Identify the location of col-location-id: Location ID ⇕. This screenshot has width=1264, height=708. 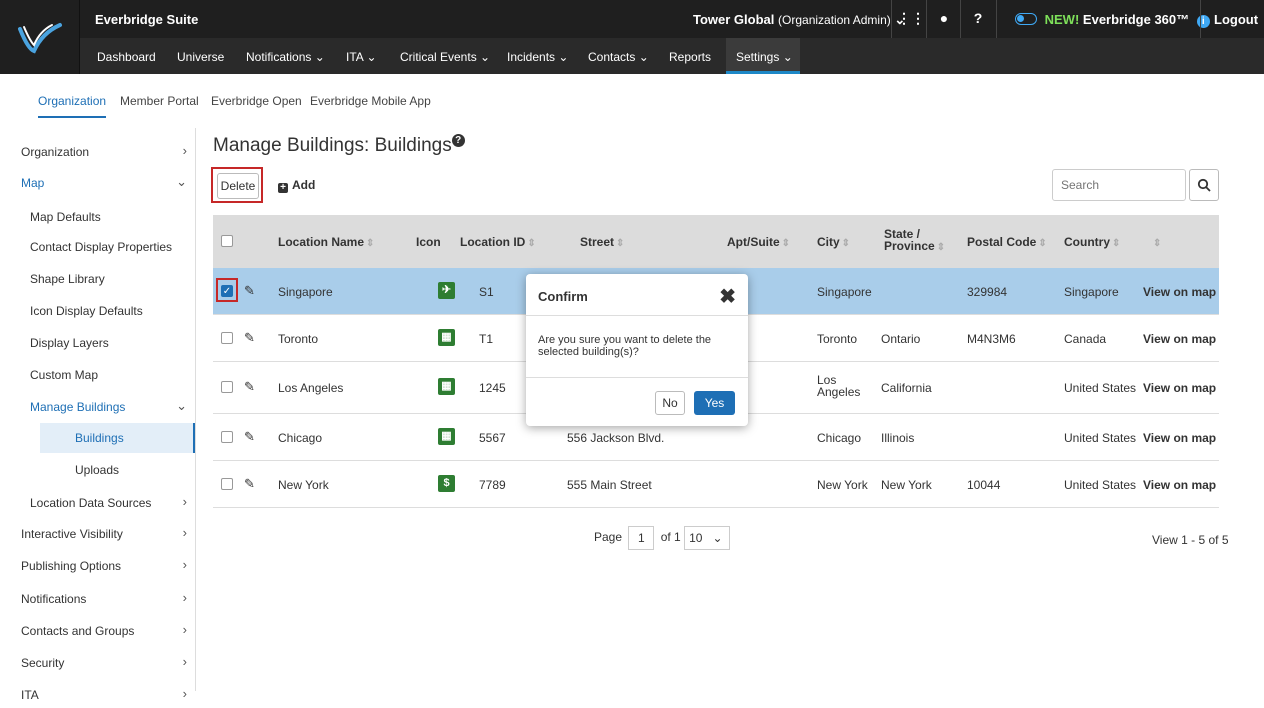
(498, 242).